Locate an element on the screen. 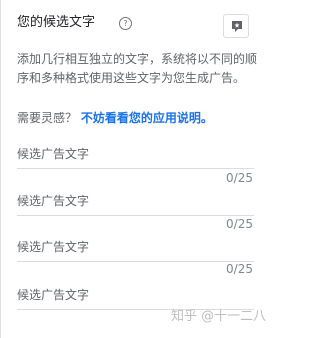 The width and height of the screenshot is (320, 338). panel-header: 您的候选文字 ? is located at coordinates (135, 24).